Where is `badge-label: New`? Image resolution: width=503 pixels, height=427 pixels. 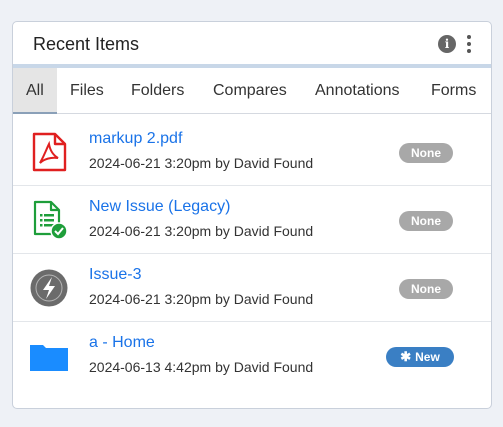
badge-label: New is located at coordinates (427, 357).